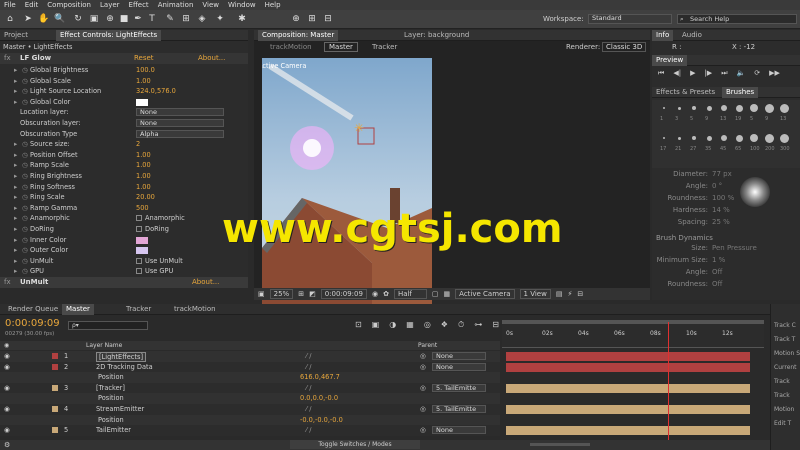  What do you see at coordinates (110, 19) in the screenshot?
I see `pan-behind-tool-icon: ⊕` at bounding box center [110, 19].